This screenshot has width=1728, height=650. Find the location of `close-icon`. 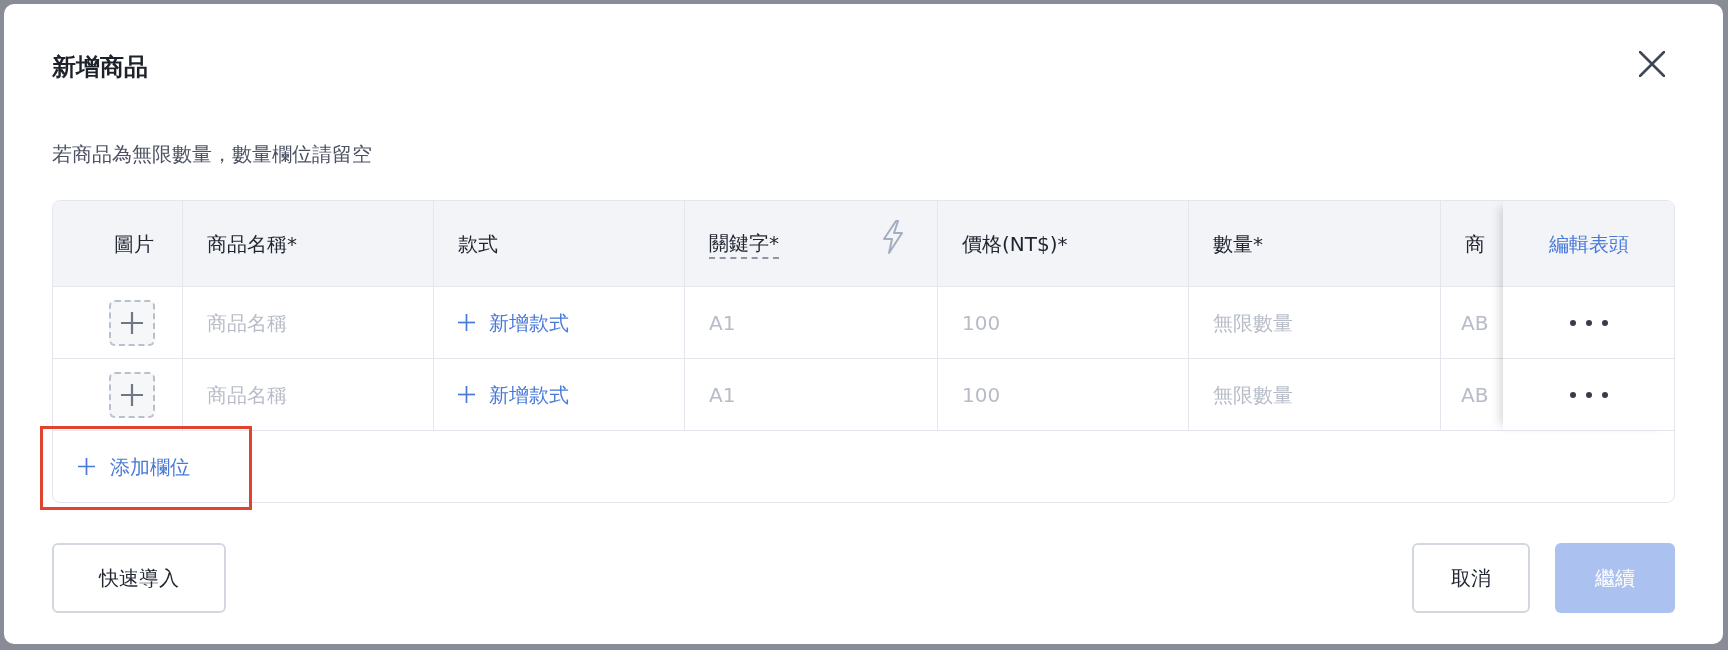

close-icon is located at coordinates (1652, 64).